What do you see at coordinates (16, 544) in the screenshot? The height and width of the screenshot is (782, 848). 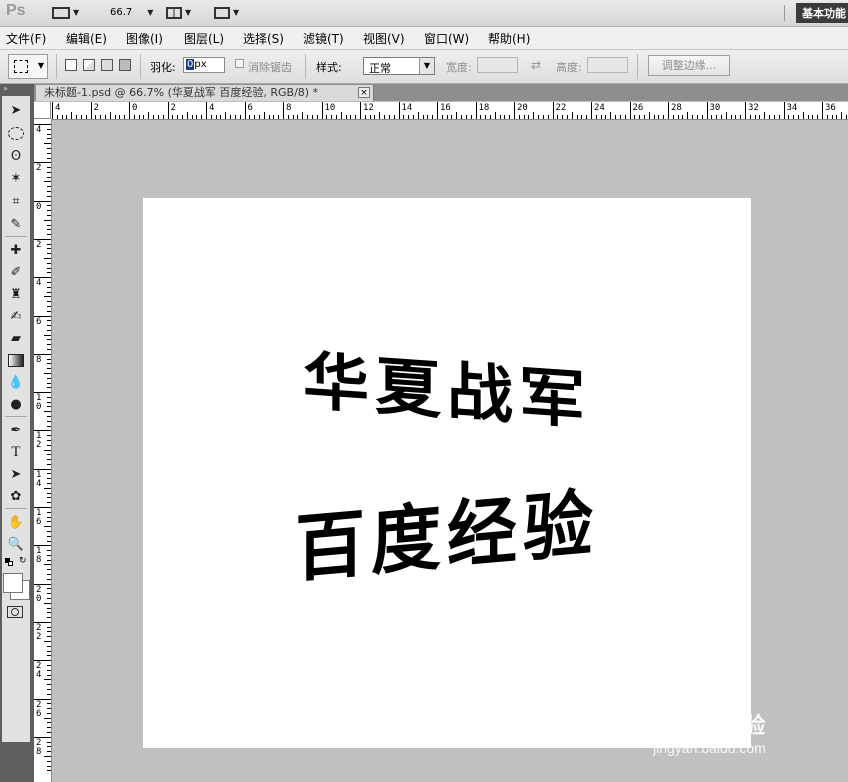 I see `zoom-tool: 🔍` at bounding box center [16, 544].